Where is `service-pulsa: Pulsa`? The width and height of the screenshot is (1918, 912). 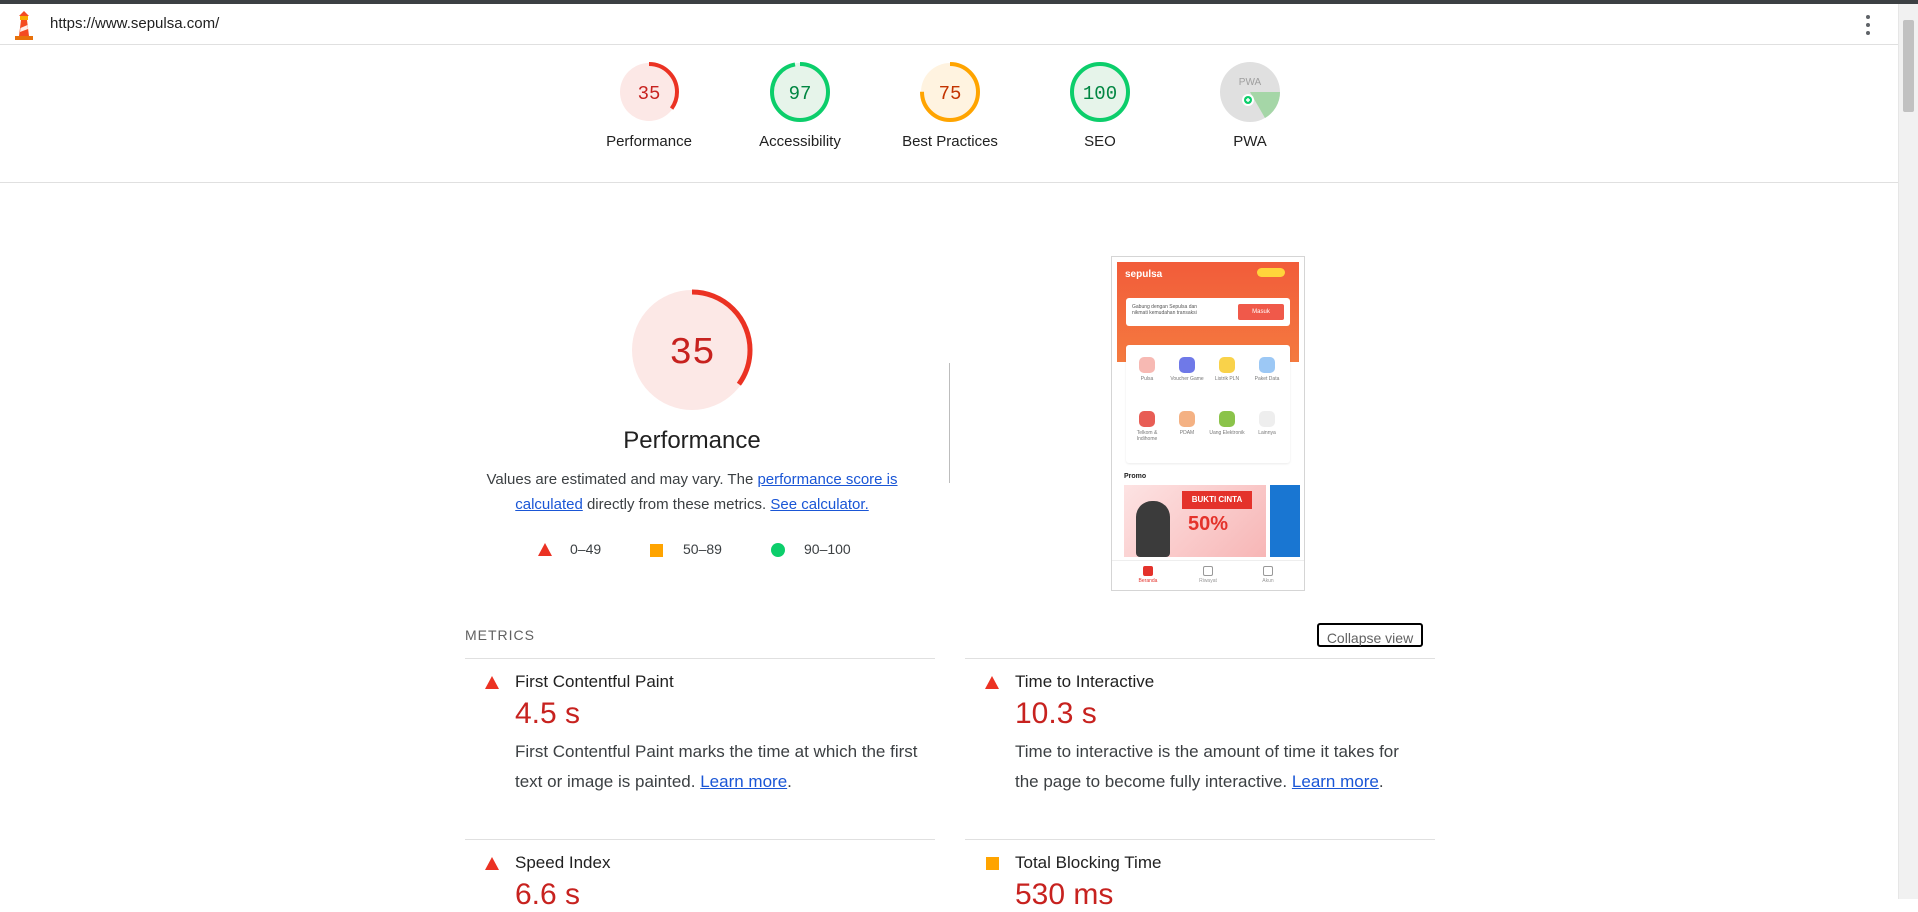
service-pulsa: Pulsa is located at coordinates (1147, 369).